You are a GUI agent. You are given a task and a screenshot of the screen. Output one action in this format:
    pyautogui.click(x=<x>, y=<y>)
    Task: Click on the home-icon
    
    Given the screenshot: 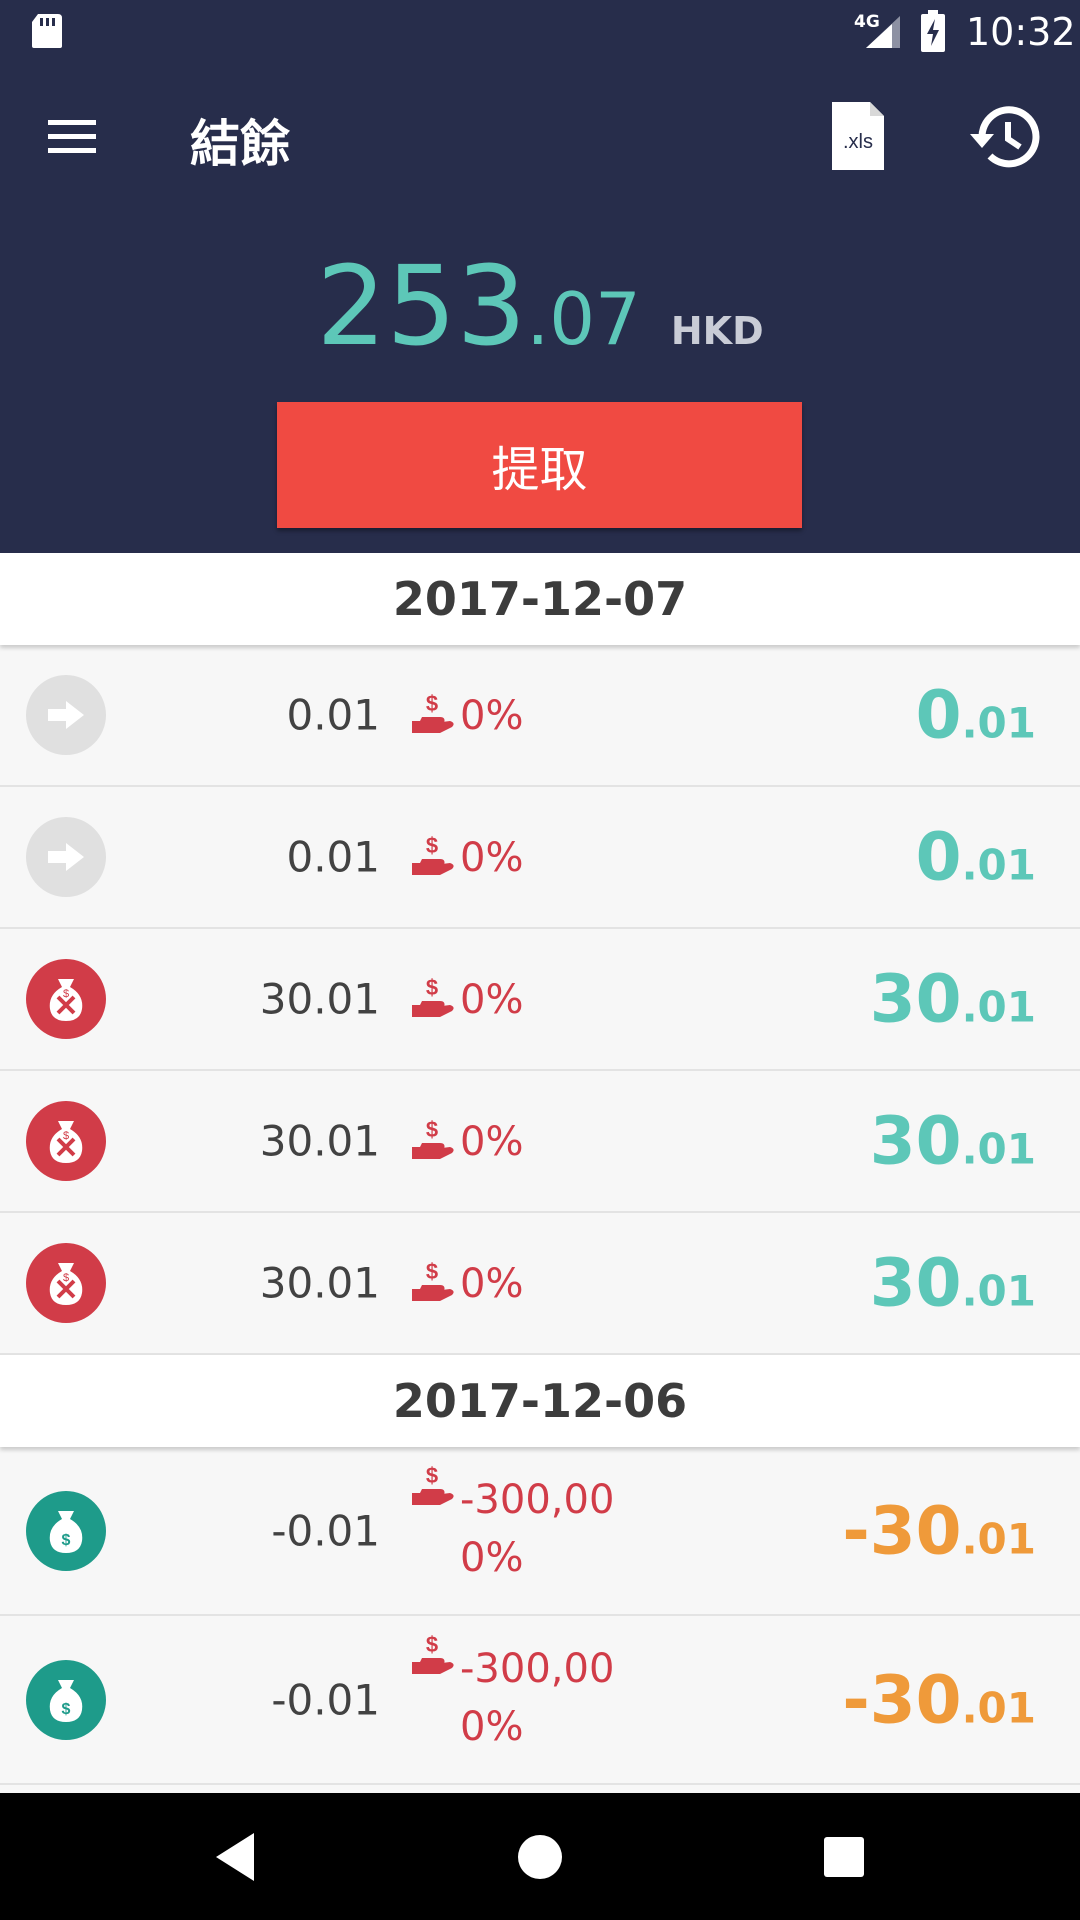 What is the action you would take?
    pyautogui.click(x=540, y=1857)
    